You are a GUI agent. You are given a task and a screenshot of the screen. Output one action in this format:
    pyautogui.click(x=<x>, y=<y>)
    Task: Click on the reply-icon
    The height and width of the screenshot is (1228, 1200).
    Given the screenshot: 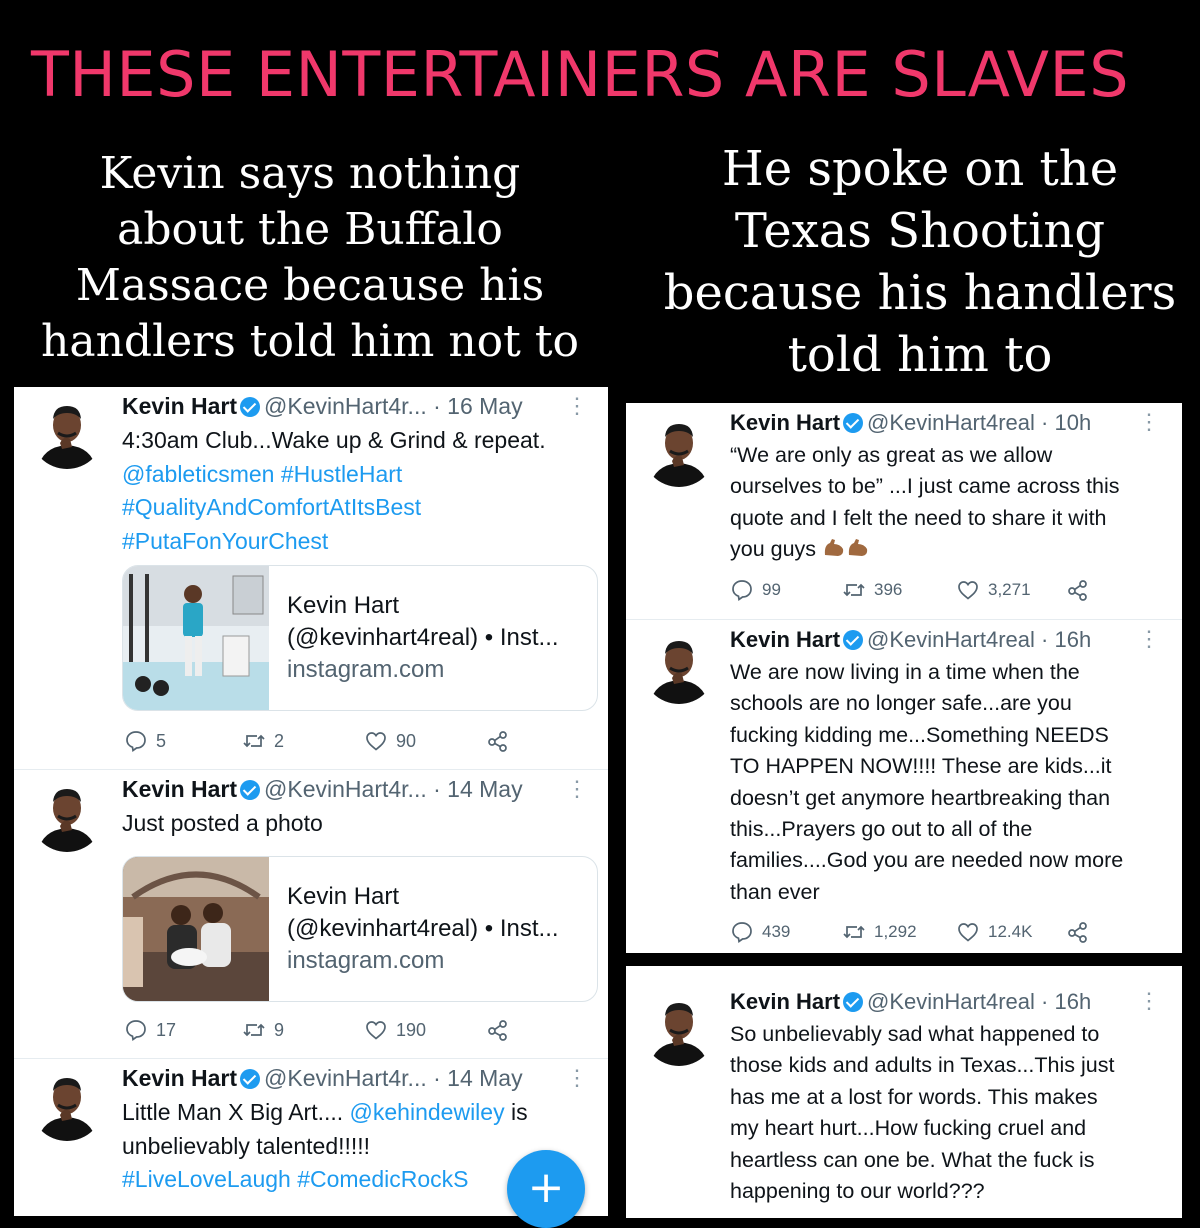 What is the action you would take?
    pyautogui.click(x=136, y=741)
    